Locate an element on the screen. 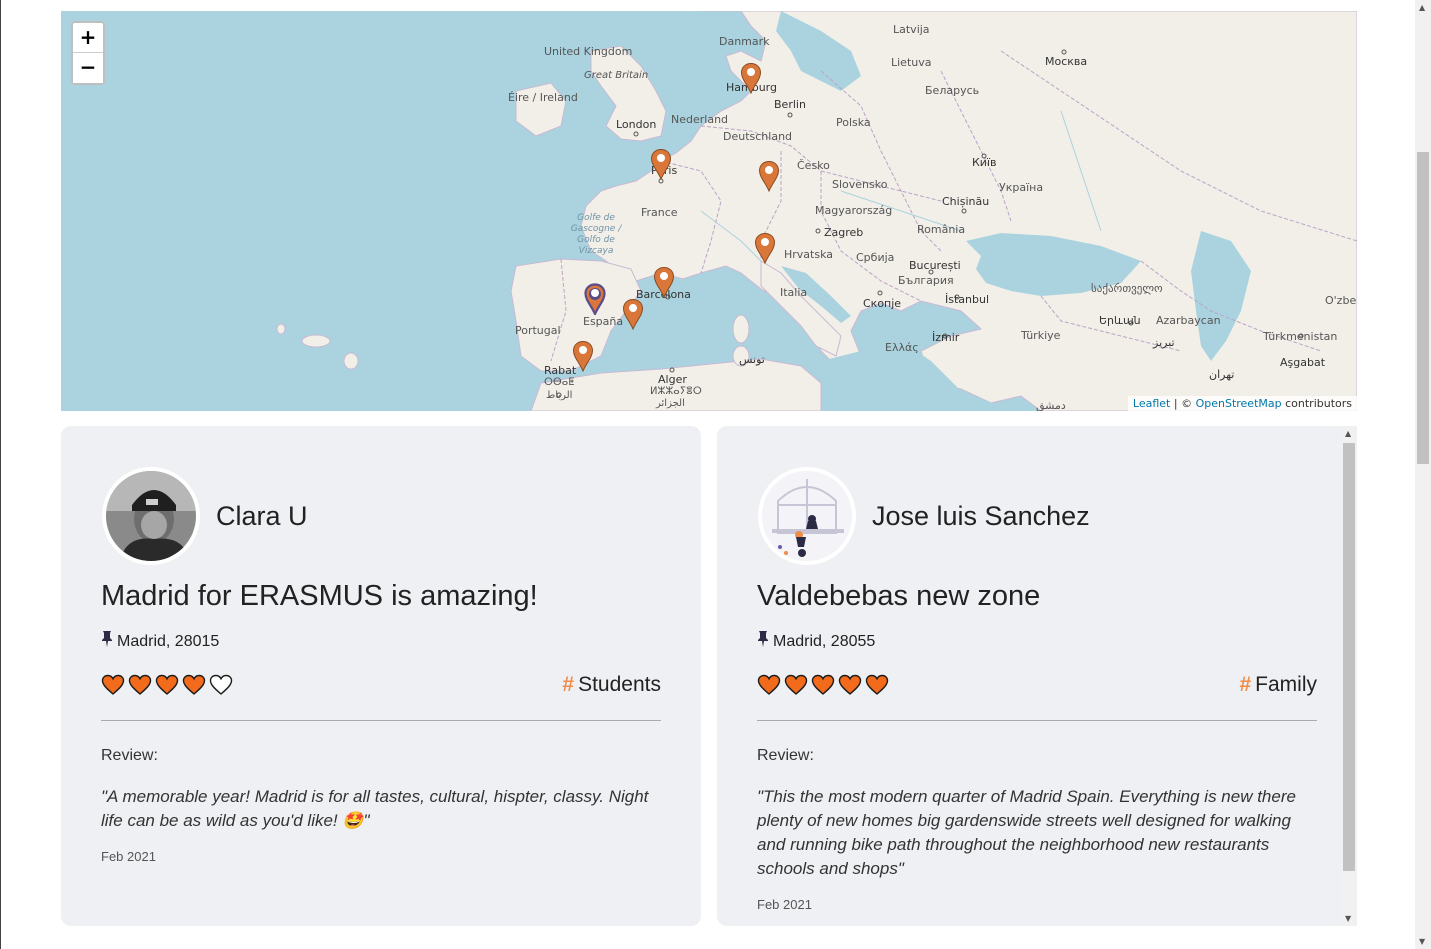 The height and width of the screenshot is (949, 1431). map-label: Скопје is located at coordinates (882, 303).